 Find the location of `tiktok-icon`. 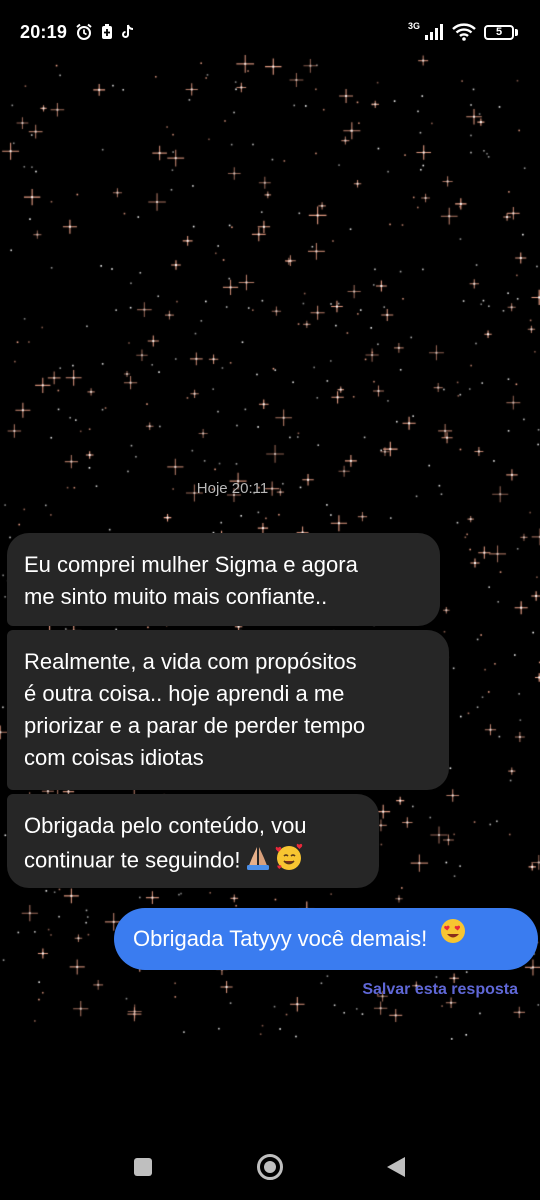

tiktok-icon is located at coordinates (128, 32).